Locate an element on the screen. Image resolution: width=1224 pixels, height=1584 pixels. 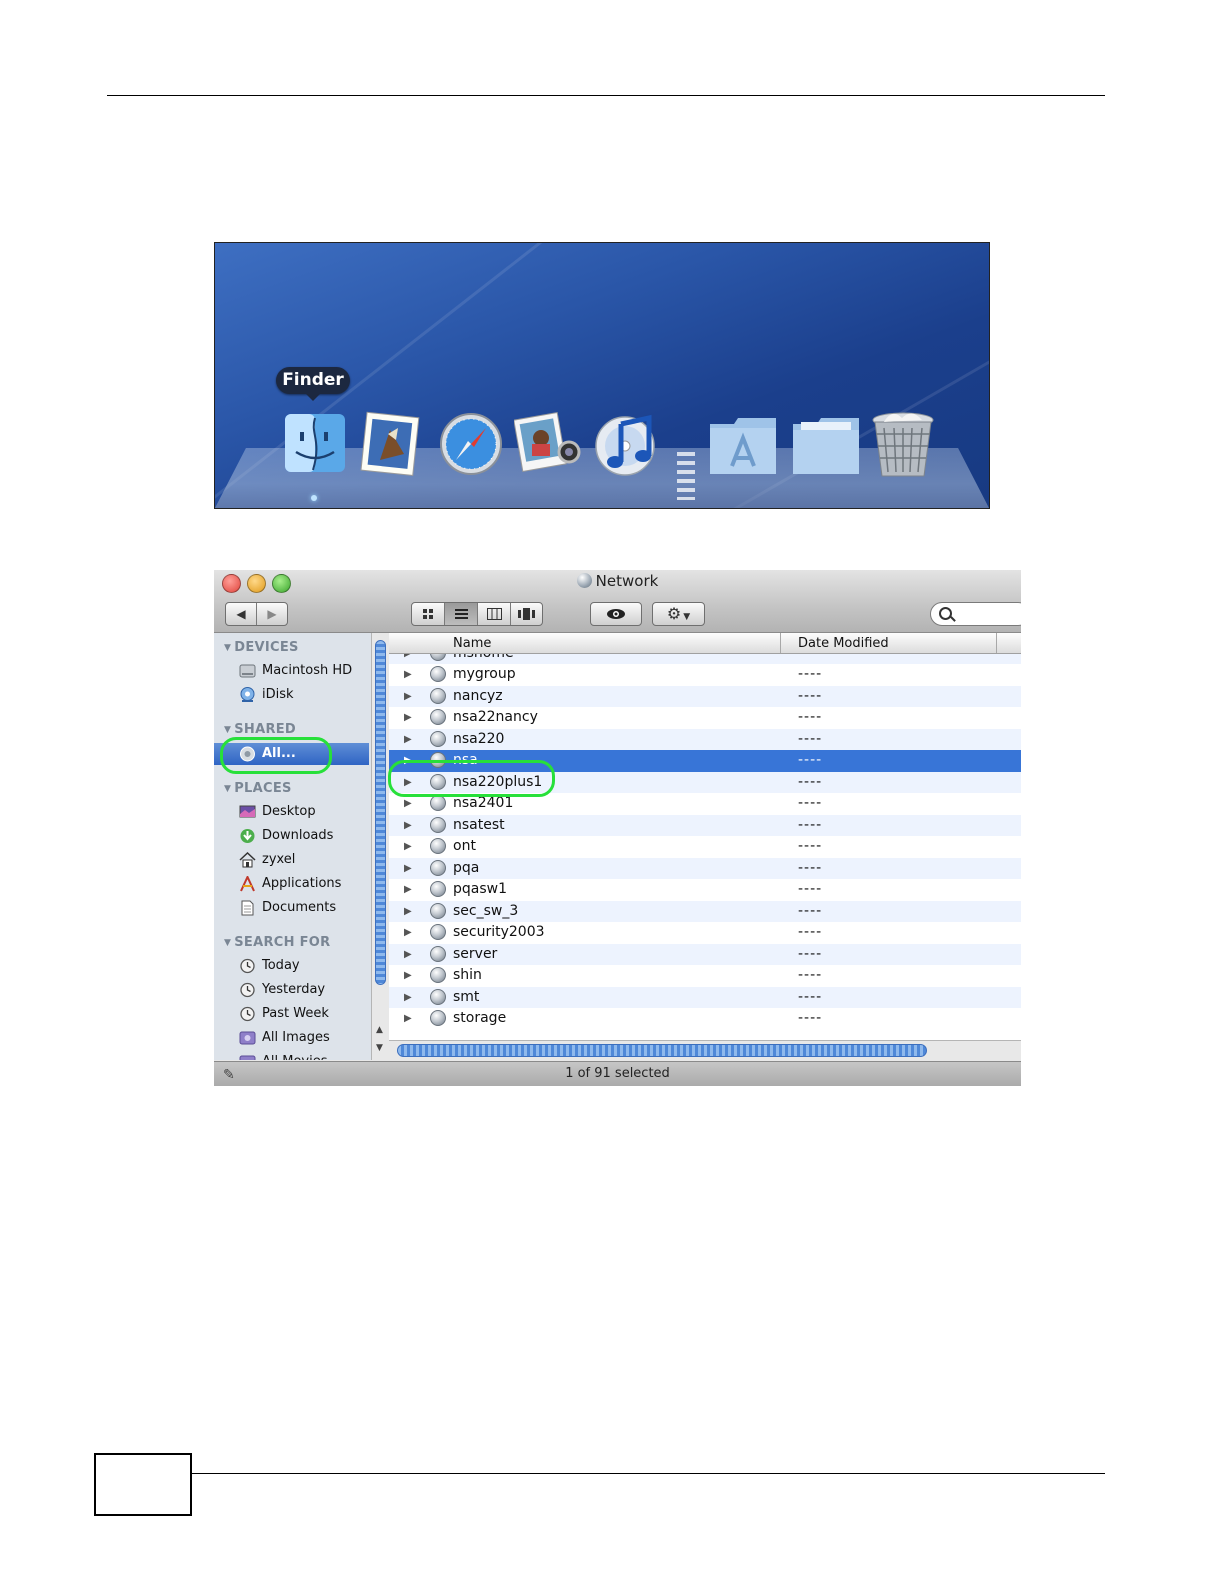
sidebar-section-places: ▼ PLACES is located at coordinates (258, 788).